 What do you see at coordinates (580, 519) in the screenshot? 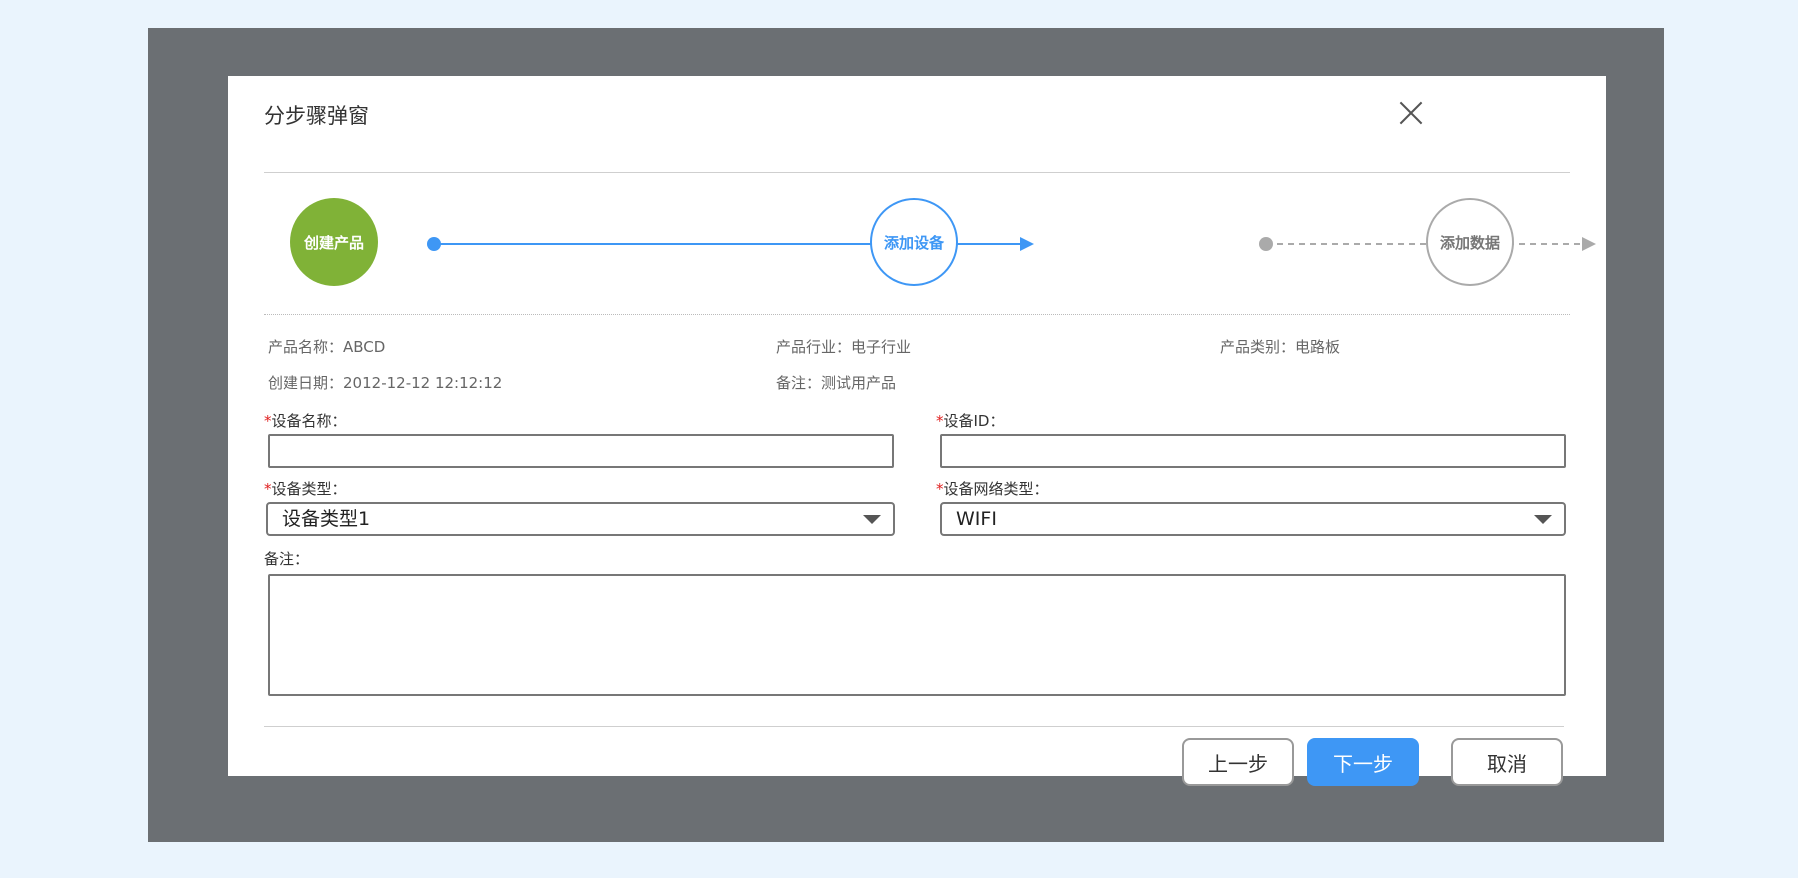
I see `device-type-select: 设备类型1` at bounding box center [580, 519].